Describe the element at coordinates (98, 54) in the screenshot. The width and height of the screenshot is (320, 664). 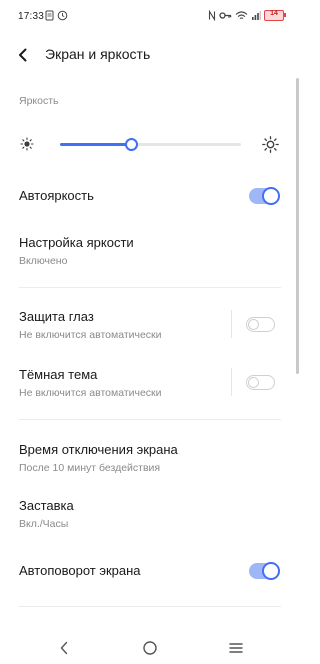
I see `page-title: Экран и яркость` at that location.